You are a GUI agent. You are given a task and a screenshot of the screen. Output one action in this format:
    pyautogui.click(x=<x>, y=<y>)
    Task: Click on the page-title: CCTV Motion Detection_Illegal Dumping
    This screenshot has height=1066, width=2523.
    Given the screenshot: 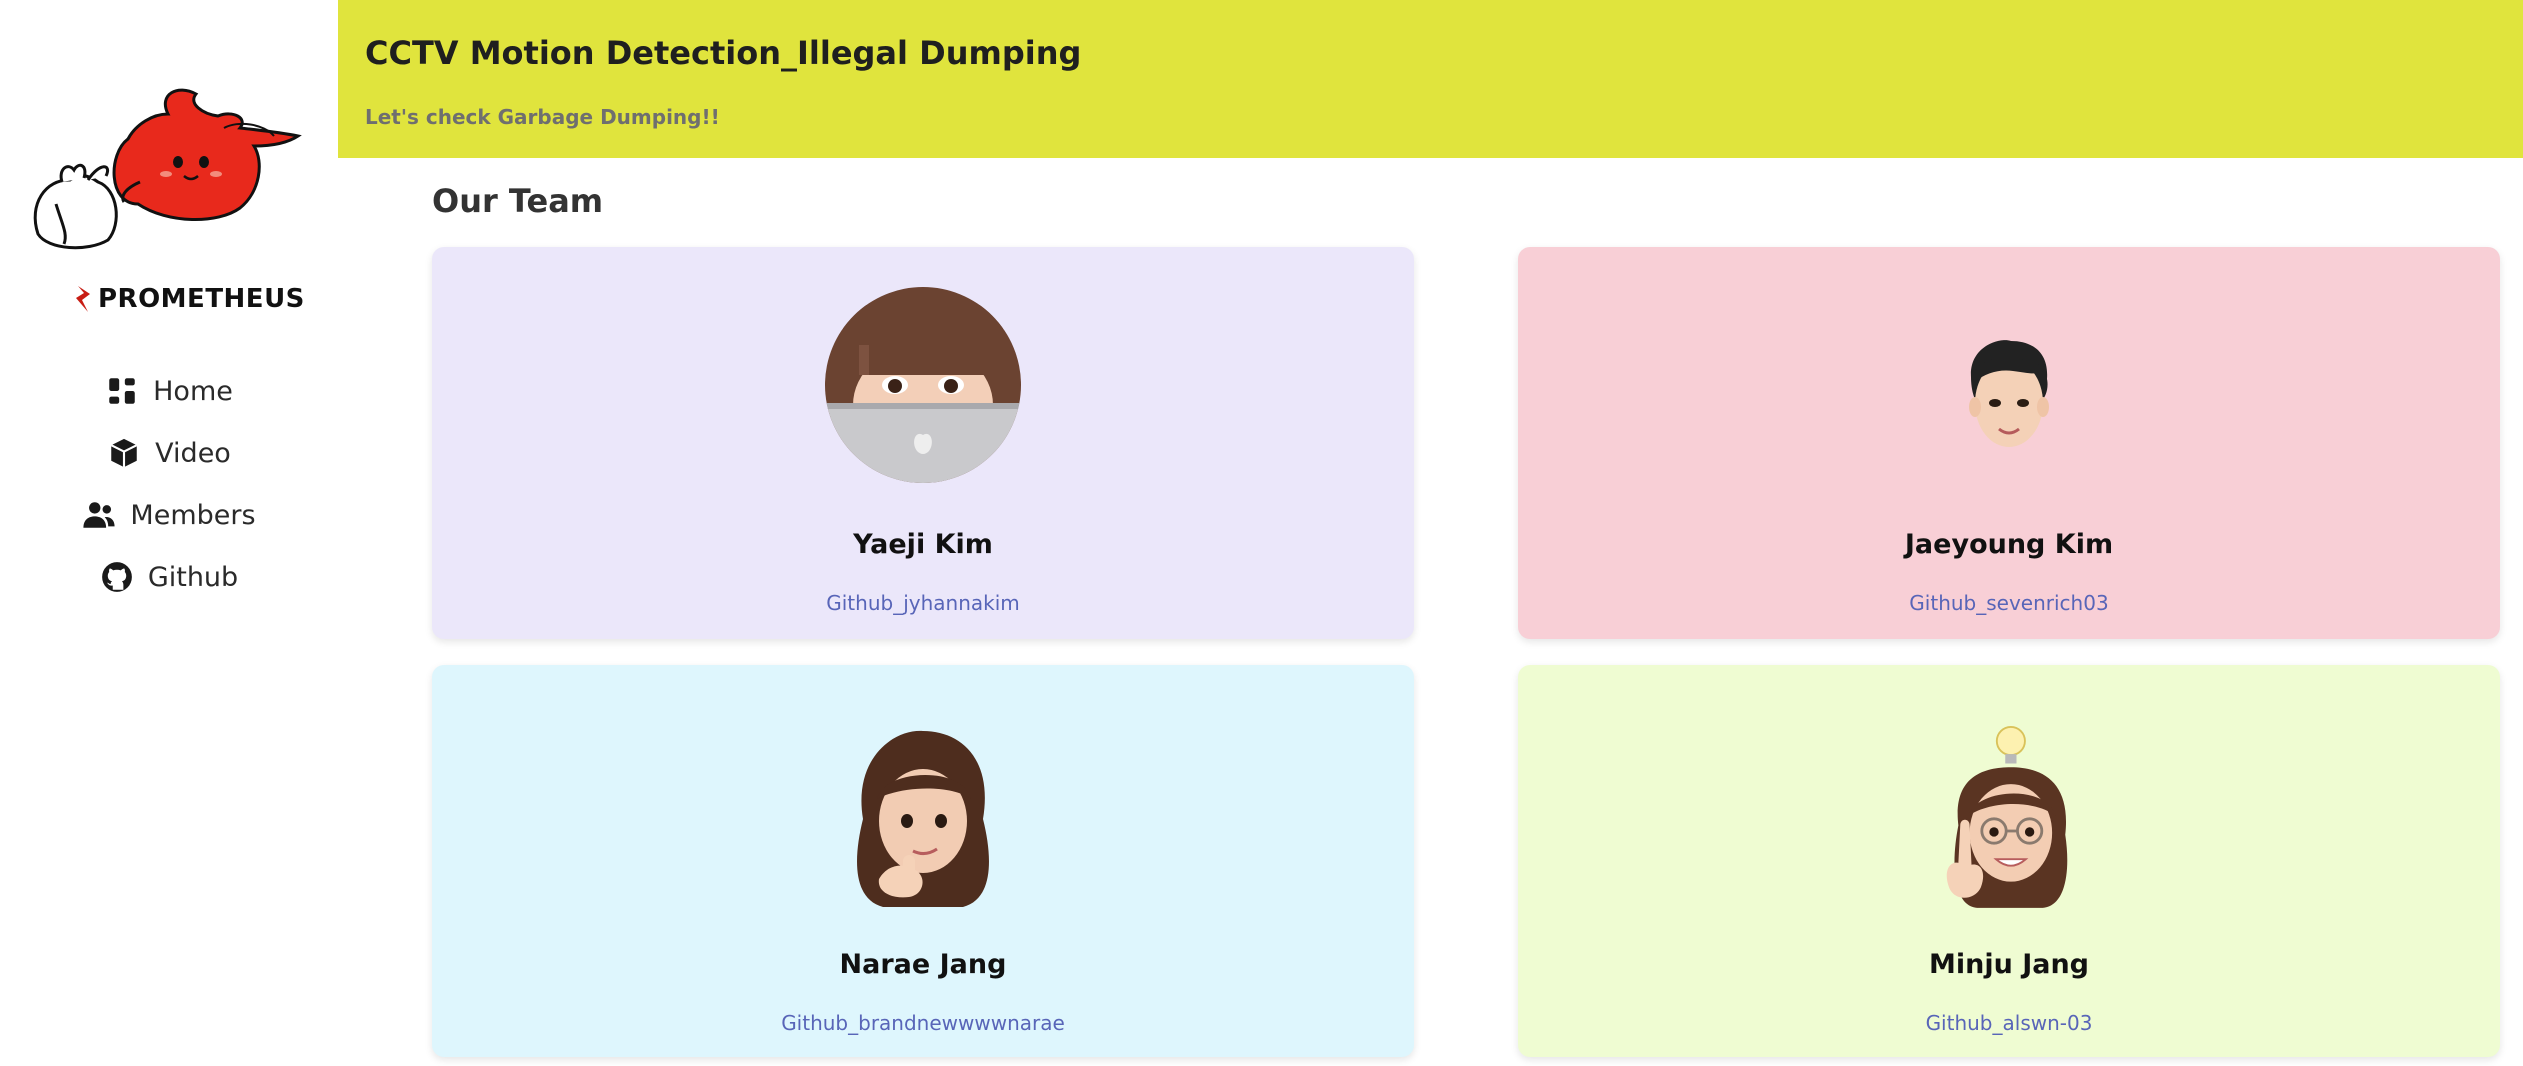 What is the action you would take?
    pyautogui.click(x=723, y=53)
    